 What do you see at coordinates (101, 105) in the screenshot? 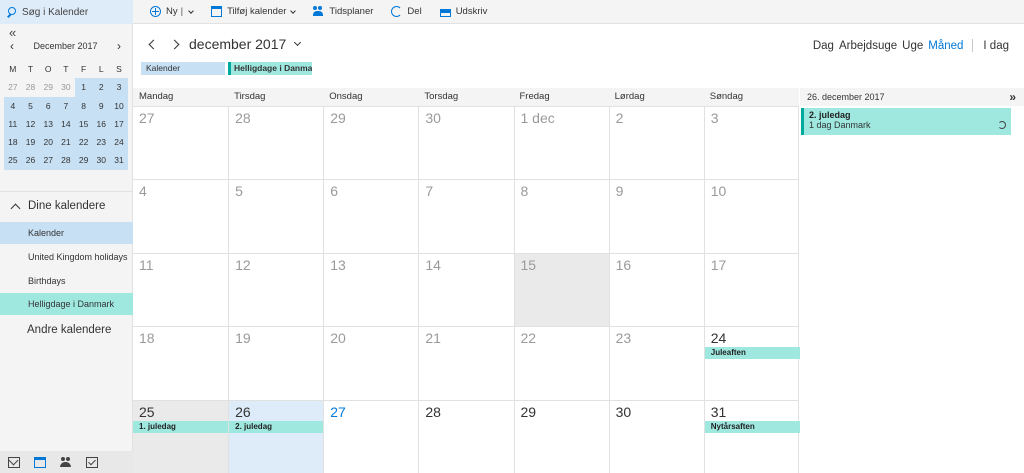
I see `mini-day: 9` at bounding box center [101, 105].